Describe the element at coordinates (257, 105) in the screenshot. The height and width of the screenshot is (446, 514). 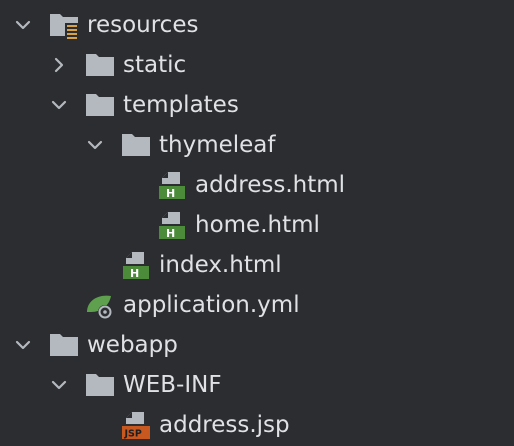
I see `tree-item-templates: templates` at that location.